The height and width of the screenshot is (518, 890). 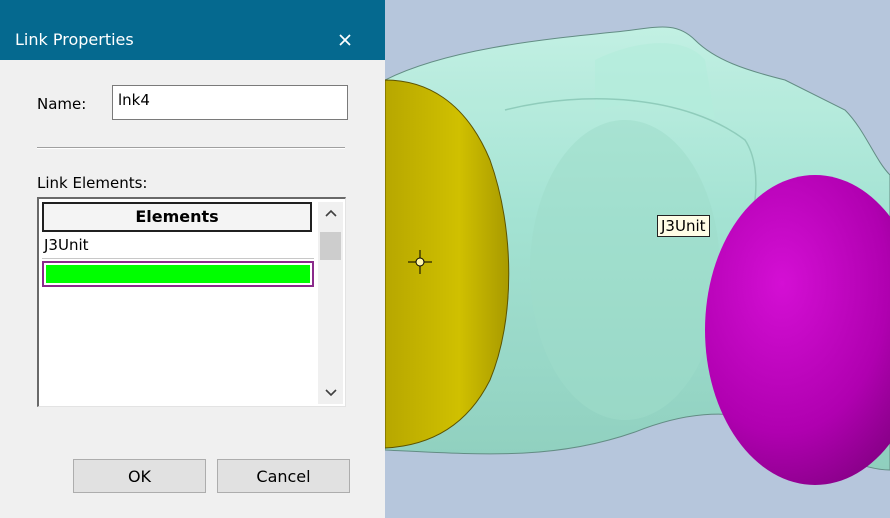 I want to click on scroll-up-button, so click(x=330, y=213).